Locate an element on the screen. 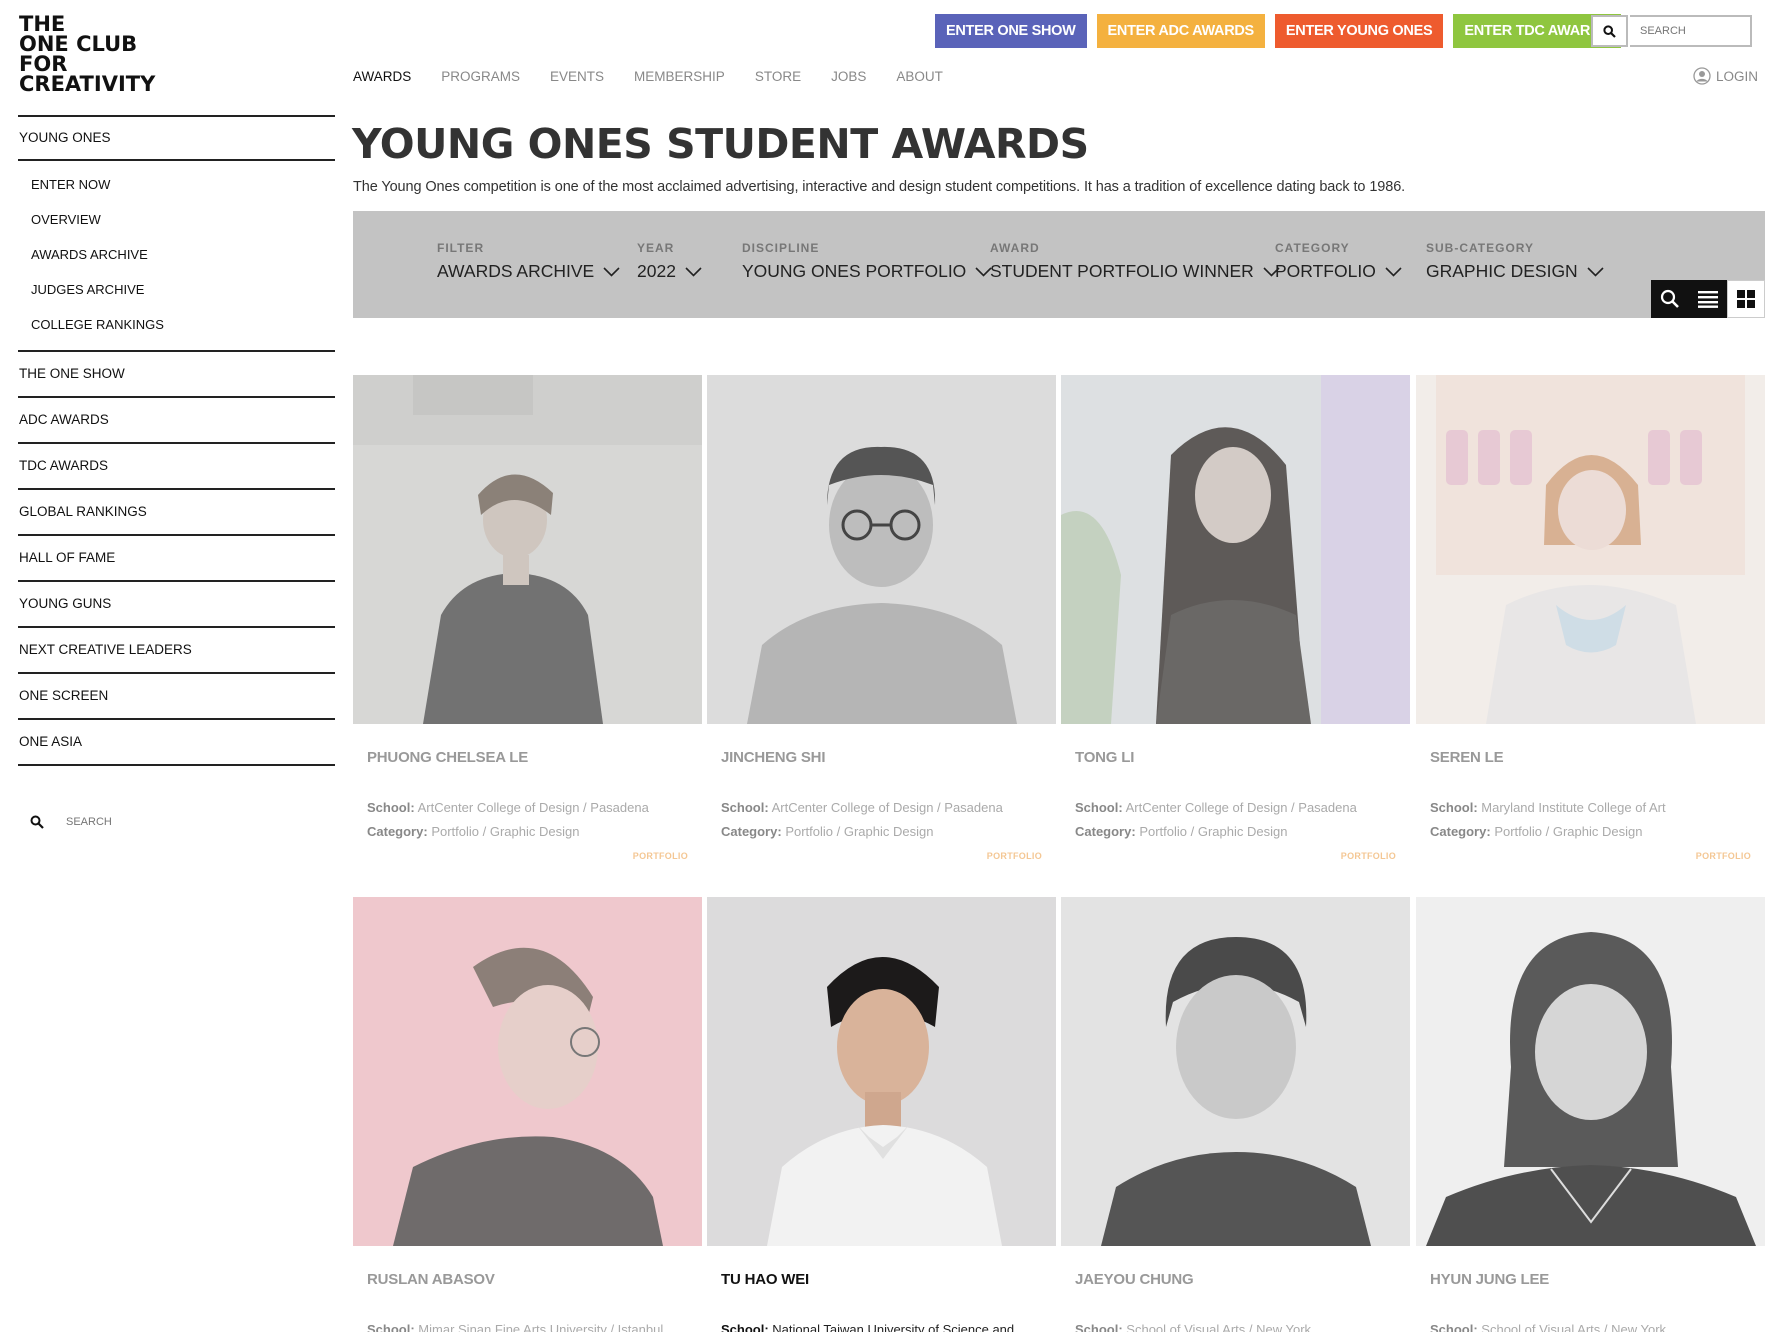  grid-icon is located at coordinates (1746, 299).